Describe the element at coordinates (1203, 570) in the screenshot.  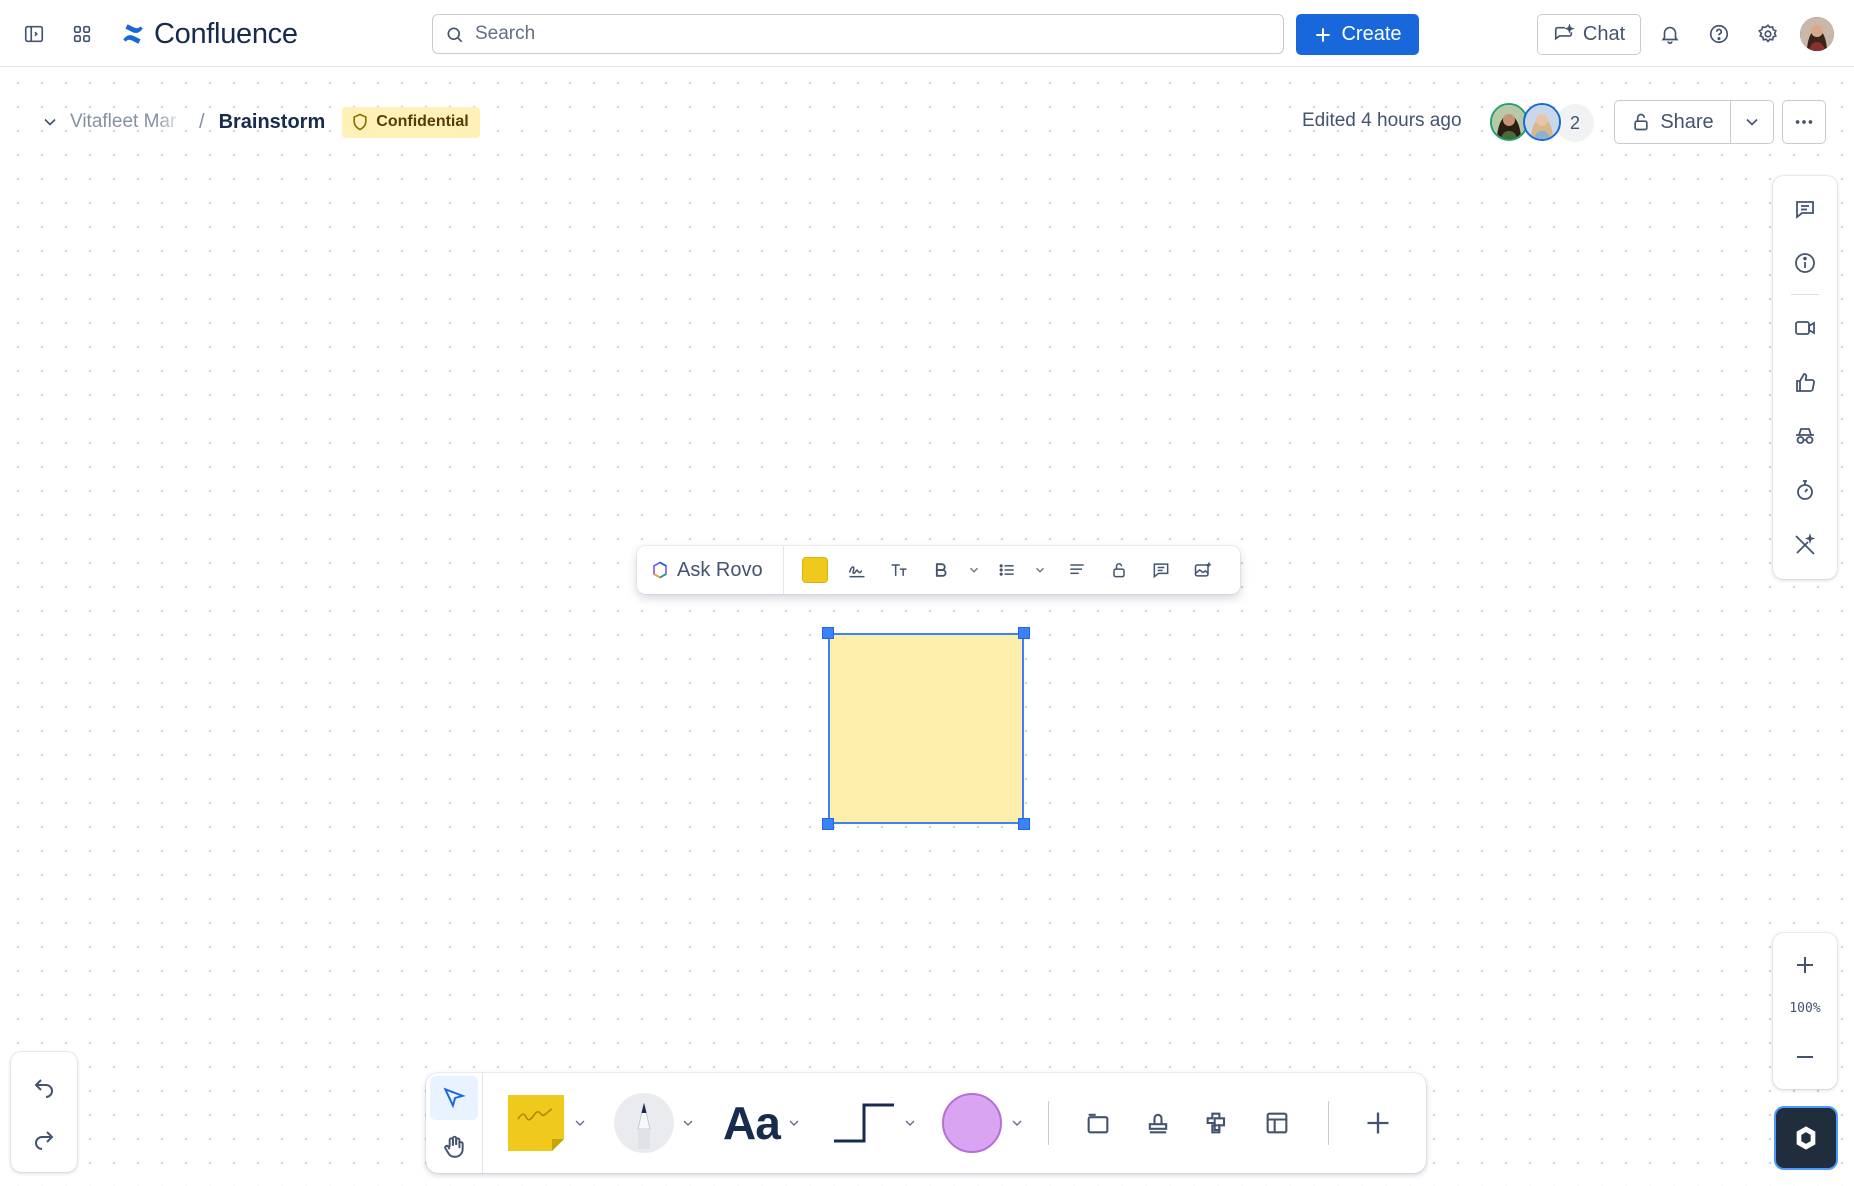
I see `add-image-icon` at that location.